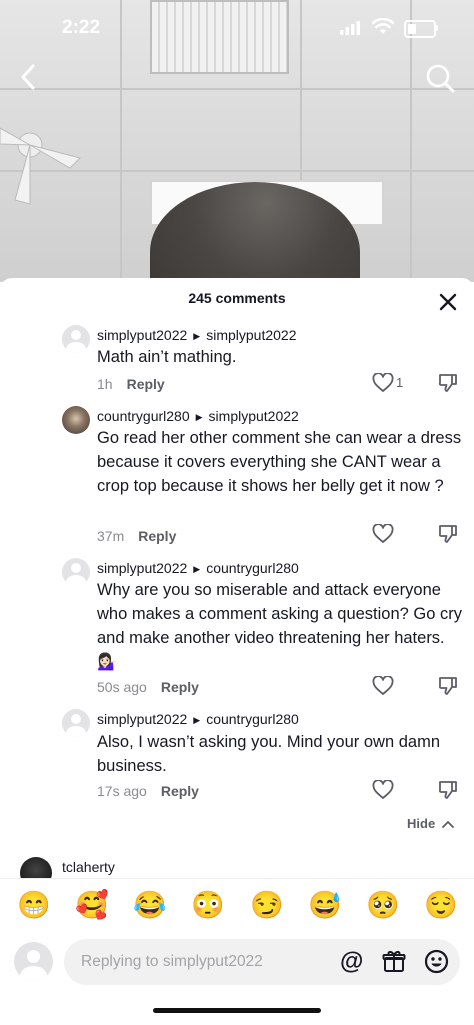  Describe the element at coordinates (237, 28) in the screenshot. I see `status-bar: 2:22` at that location.